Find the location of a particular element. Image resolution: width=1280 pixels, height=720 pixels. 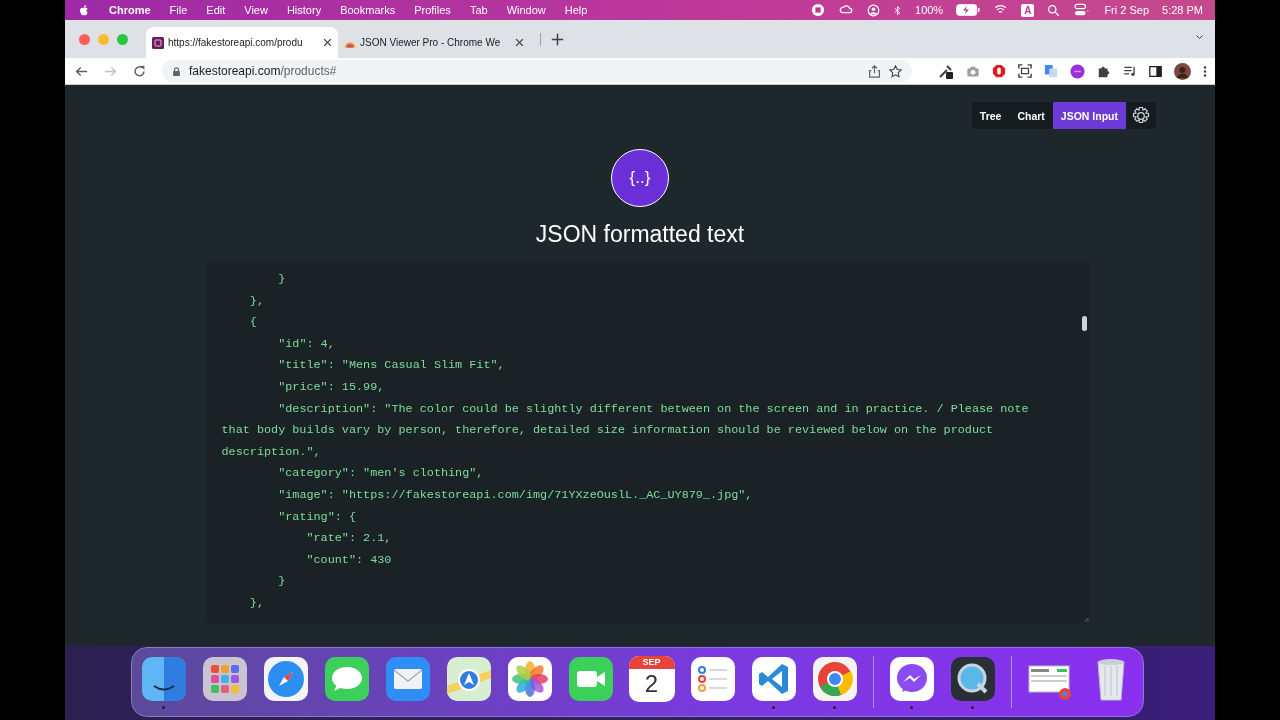

menu-item: View is located at coordinates (256, 10).